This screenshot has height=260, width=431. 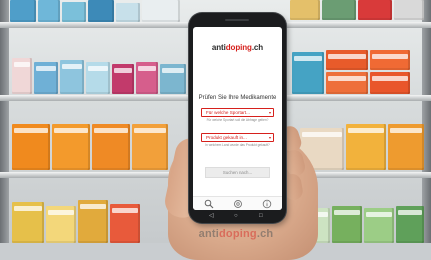 I want to click on app-logo: antidoping.ch, so click(x=237, y=47).